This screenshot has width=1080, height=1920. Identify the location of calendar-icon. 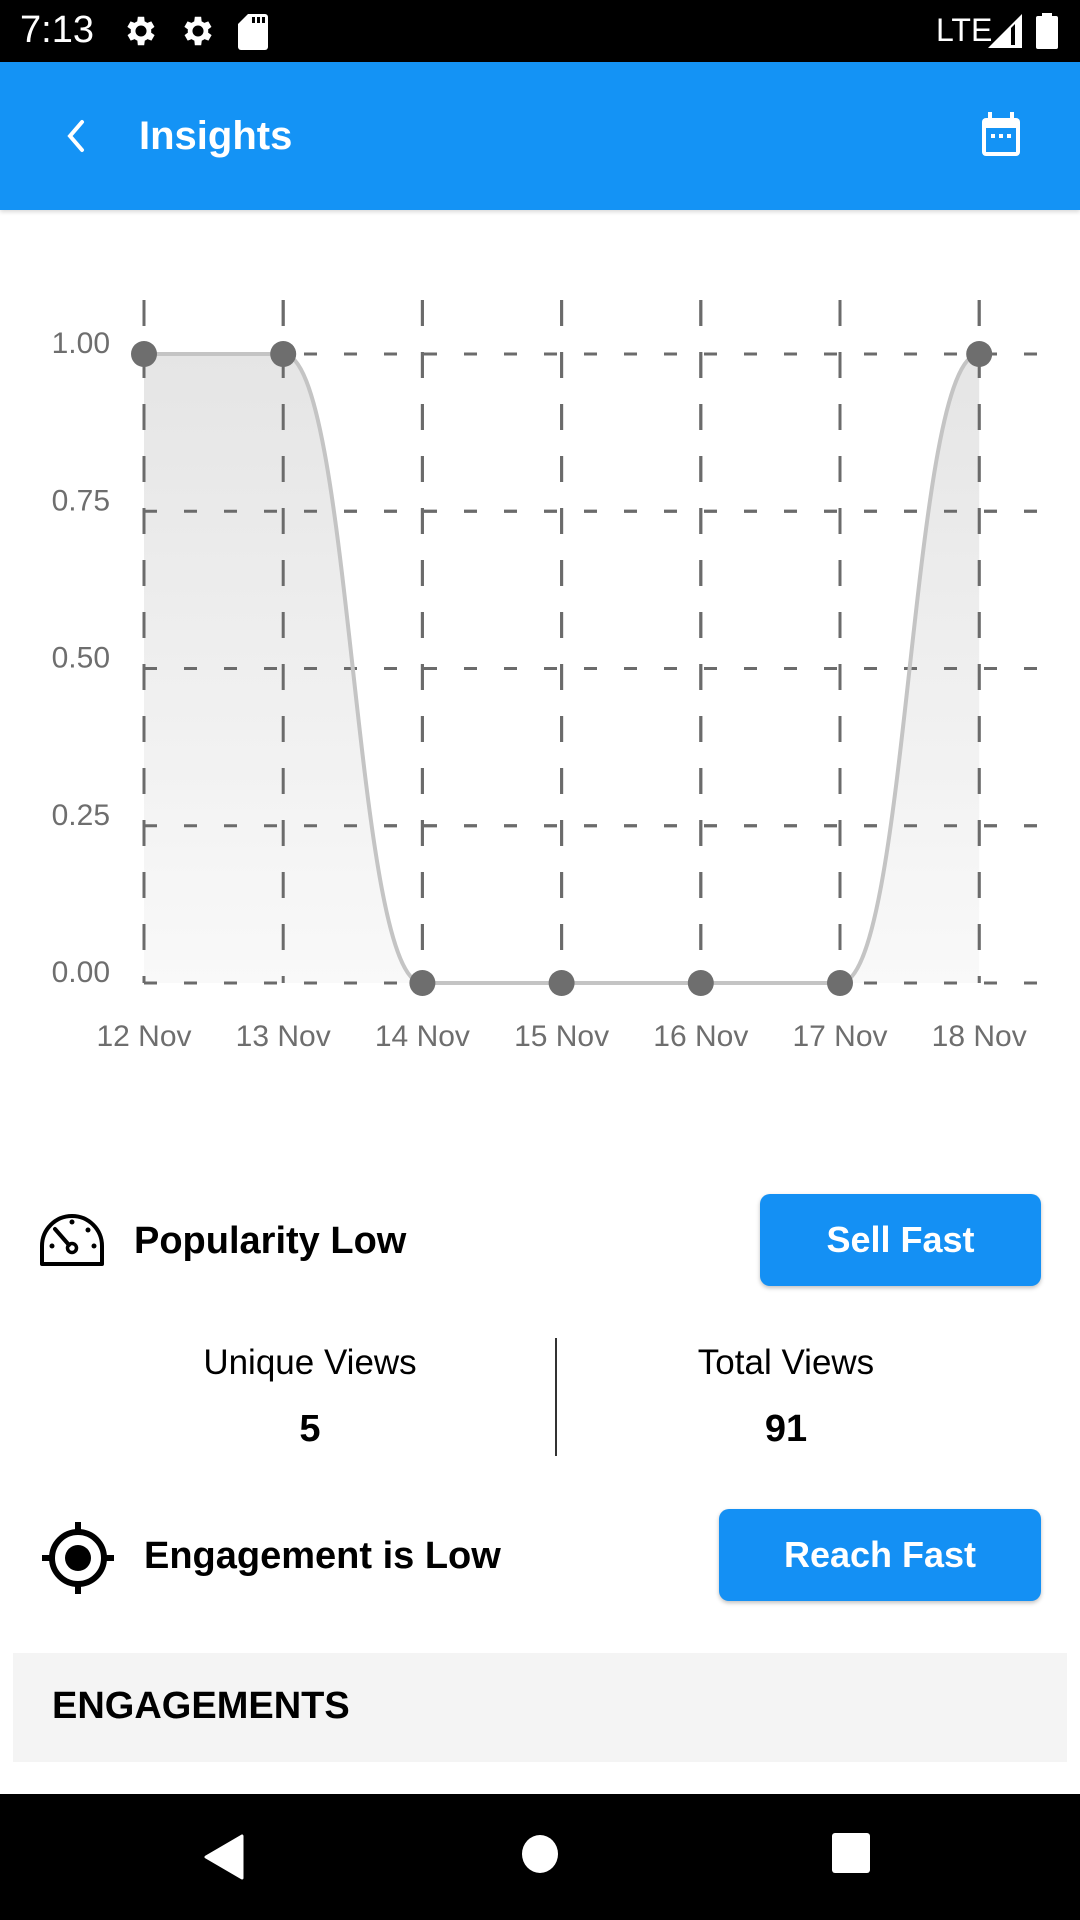
(1001, 137).